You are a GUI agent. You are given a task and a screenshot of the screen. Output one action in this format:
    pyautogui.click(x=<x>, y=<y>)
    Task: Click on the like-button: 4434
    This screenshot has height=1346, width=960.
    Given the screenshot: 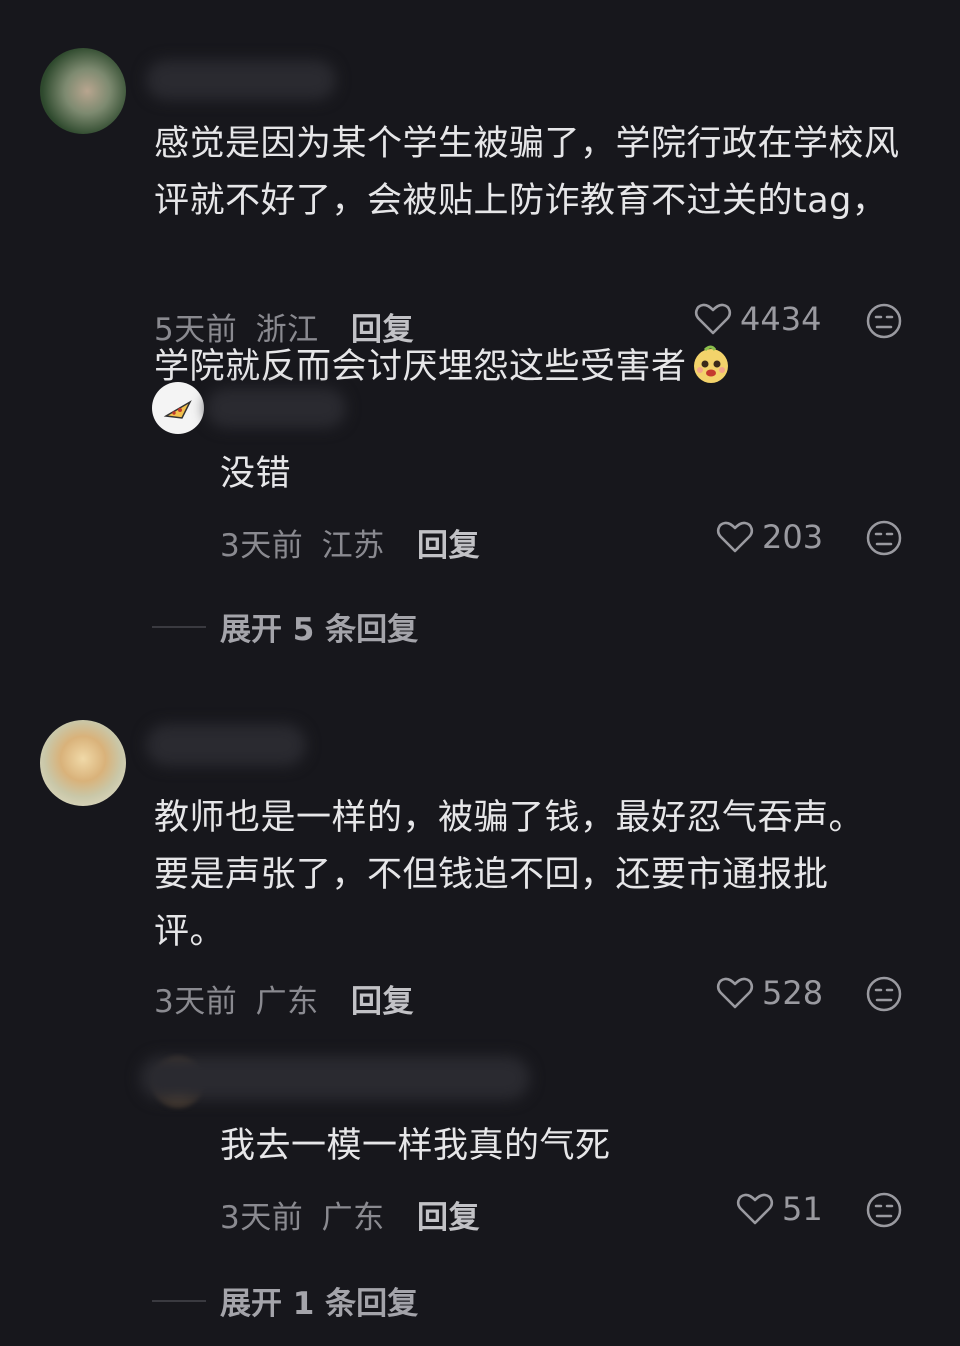 What is the action you would take?
    pyautogui.click(x=757, y=319)
    